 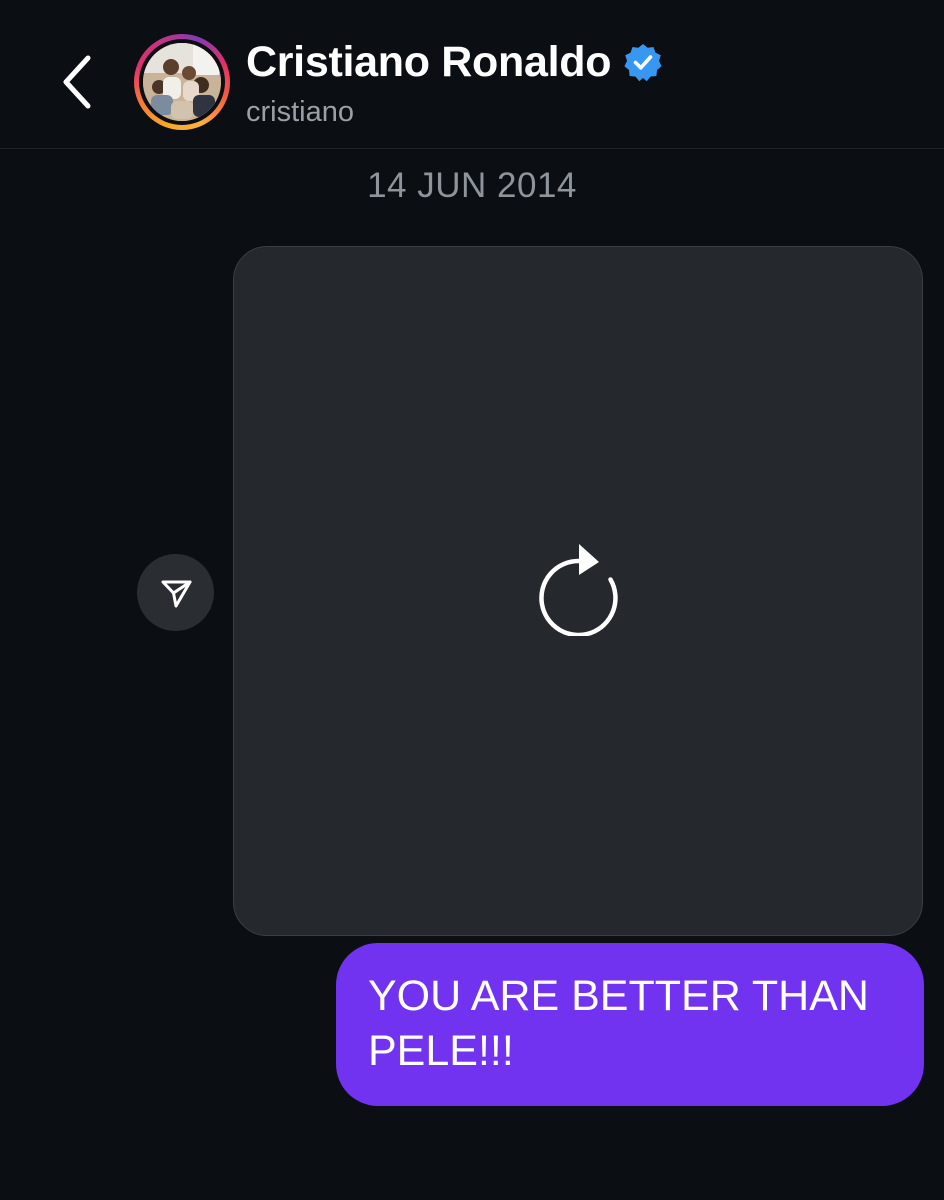 I want to click on back-button, so click(x=77, y=82).